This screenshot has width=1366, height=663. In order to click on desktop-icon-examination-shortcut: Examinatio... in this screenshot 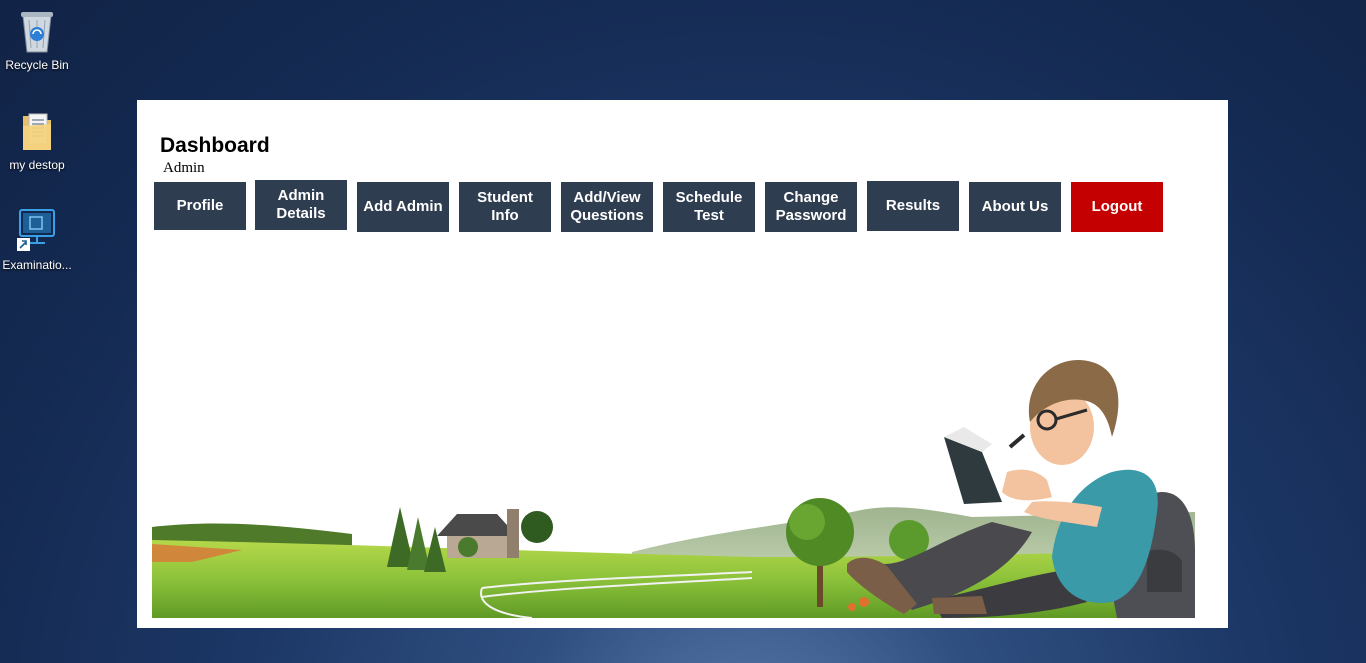, I will do `click(37, 240)`.